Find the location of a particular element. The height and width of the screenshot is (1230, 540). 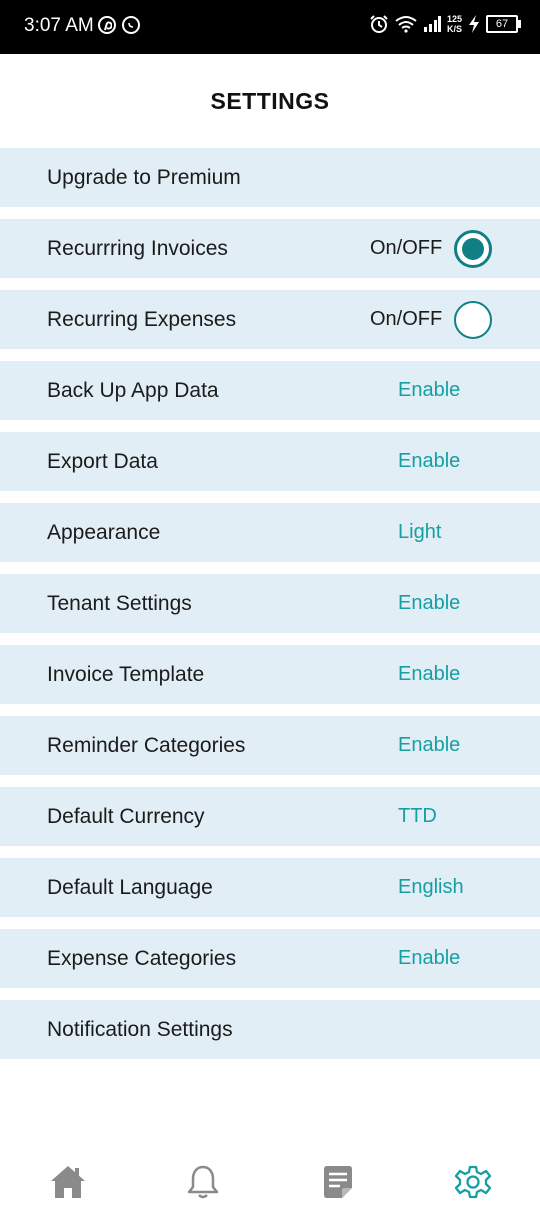

setting-label: Notification Settings is located at coordinates (140, 1029).